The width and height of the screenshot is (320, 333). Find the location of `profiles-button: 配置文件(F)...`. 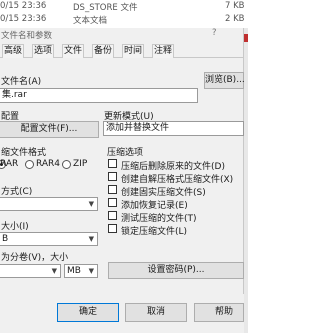

profiles-button: 配置文件(F)... is located at coordinates (49, 129).